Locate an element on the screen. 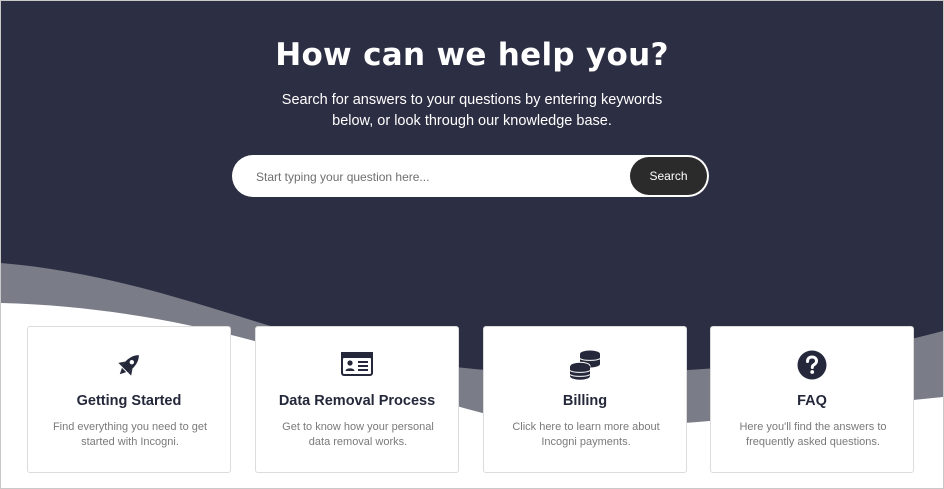 Image resolution: width=944 pixels, height=489 pixels. page-title: How can we help you? is located at coordinates (472, 55).